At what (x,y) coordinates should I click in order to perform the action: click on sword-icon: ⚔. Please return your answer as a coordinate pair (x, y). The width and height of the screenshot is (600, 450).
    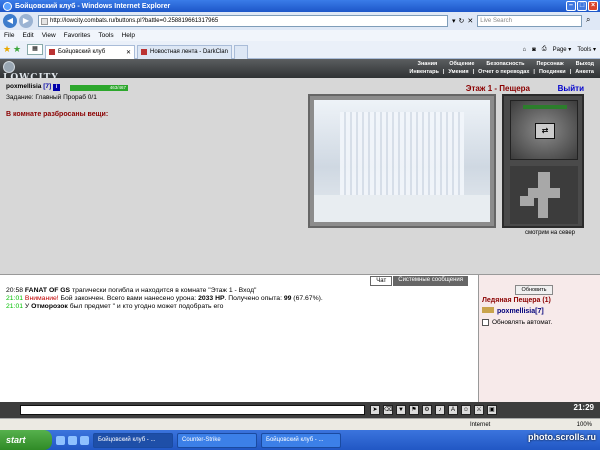
    Looking at the image, I should click on (479, 410).